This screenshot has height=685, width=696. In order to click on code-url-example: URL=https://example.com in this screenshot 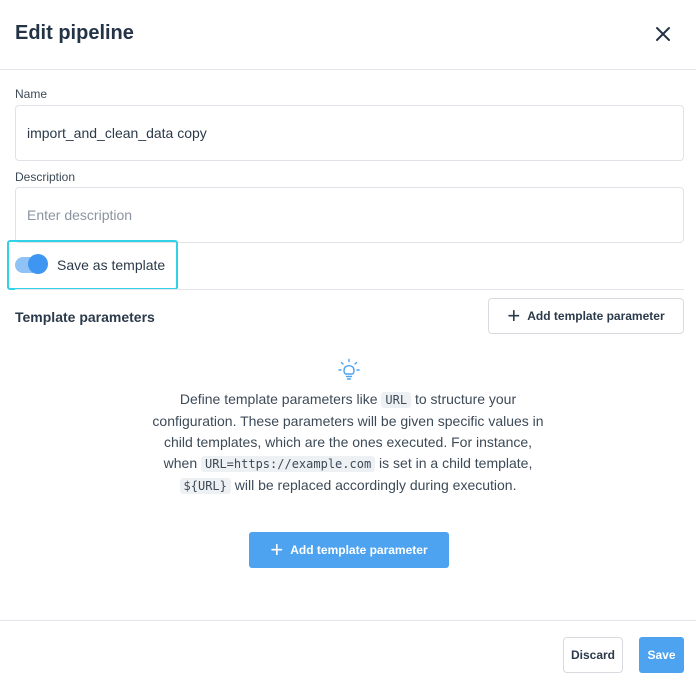, I will do `click(288, 464)`.